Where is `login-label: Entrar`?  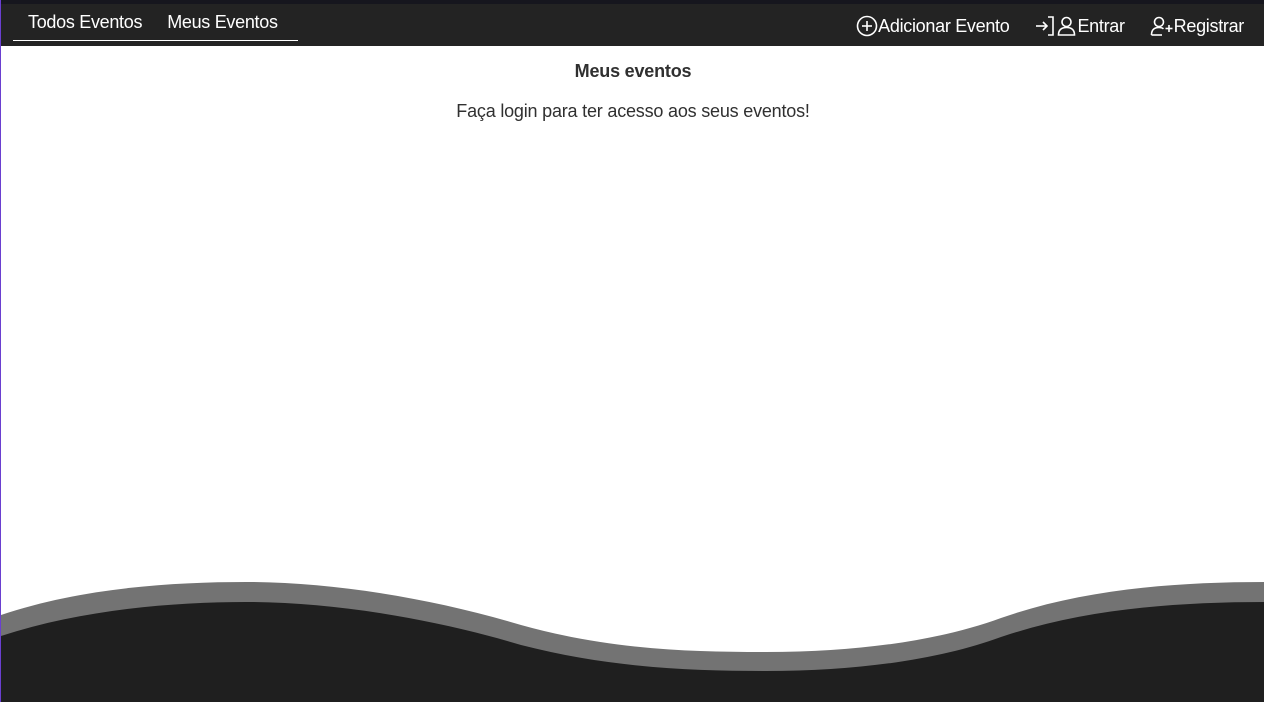
login-label: Entrar is located at coordinates (1101, 25).